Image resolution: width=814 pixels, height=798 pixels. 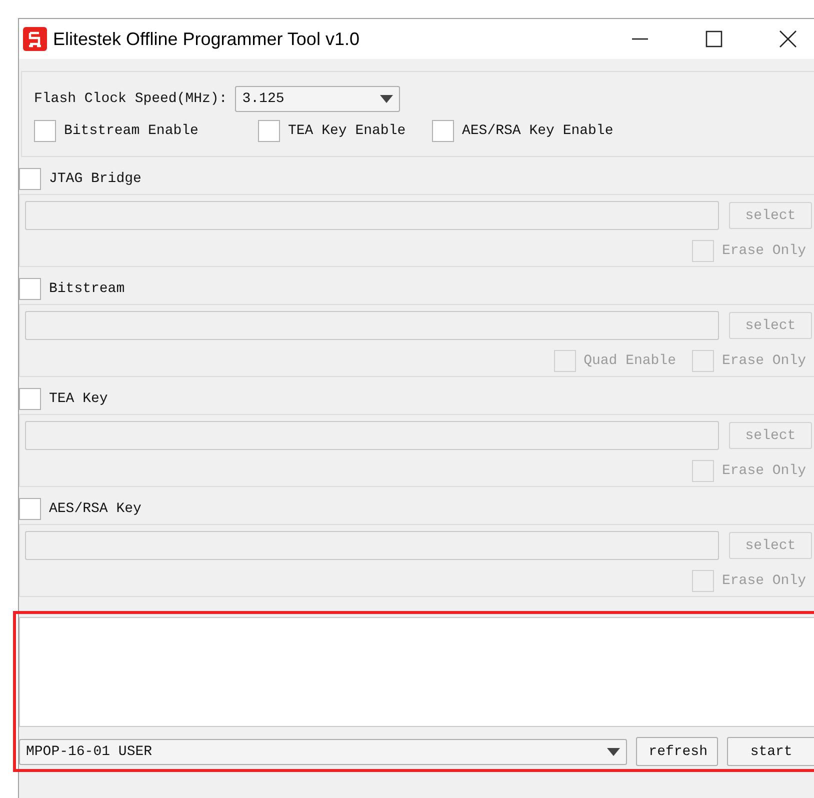 I want to click on close-icon, so click(x=788, y=39).